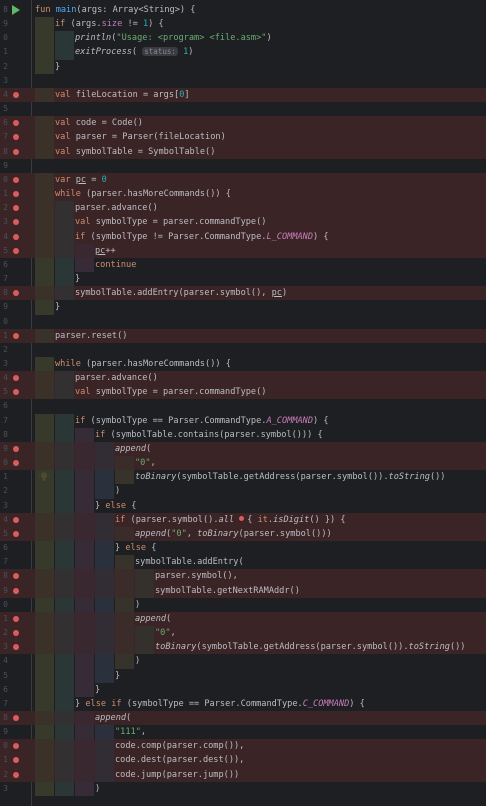  I want to click on code-line: 9, so click(243, 166).